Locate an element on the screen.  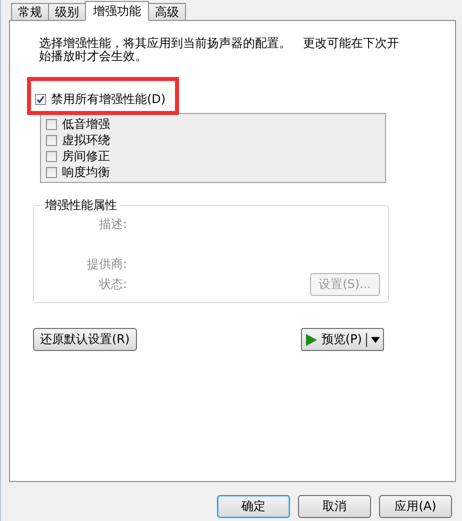
dialog-button: 确定 is located at coordinates (253, 506).